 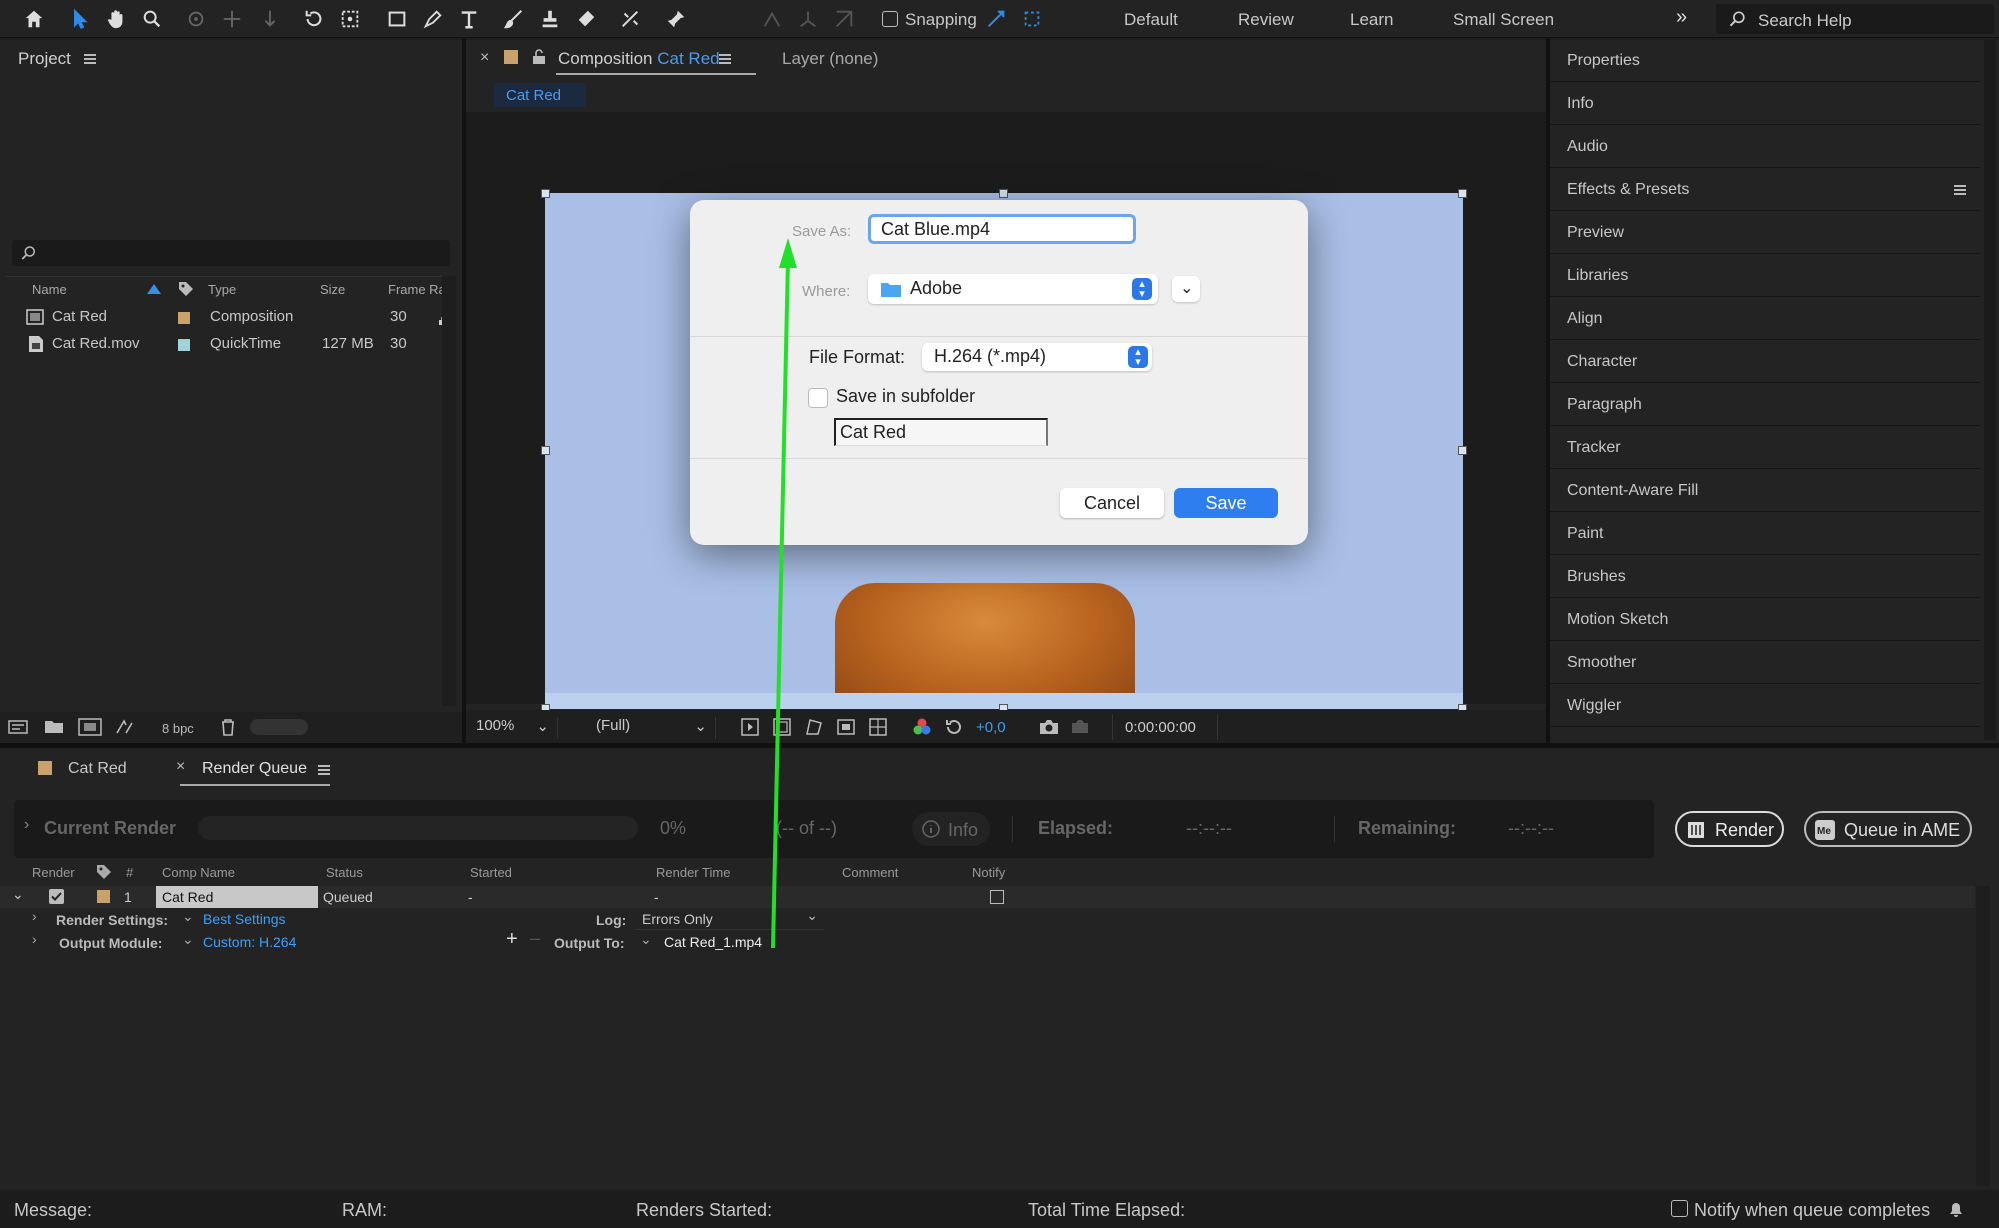 What do you see at coordinates (491, 872) in the screenshot?
I see `column-started: Started` at bounding box center [491, 872].